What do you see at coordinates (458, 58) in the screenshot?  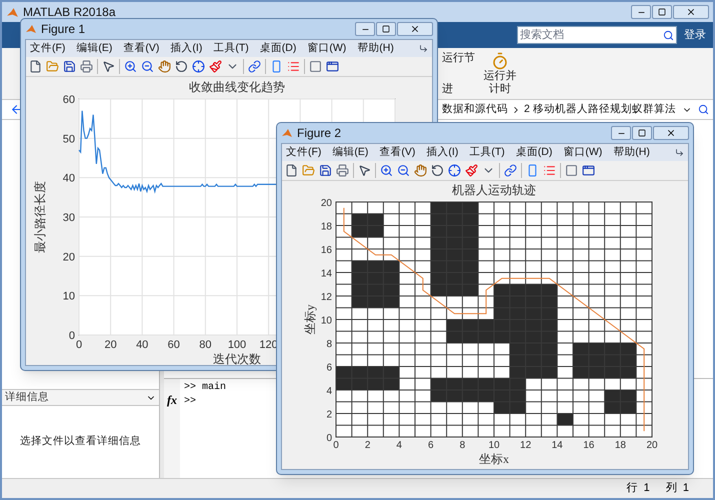 I see `ribbon-button: 运行节` at bounding box center [458, 58].